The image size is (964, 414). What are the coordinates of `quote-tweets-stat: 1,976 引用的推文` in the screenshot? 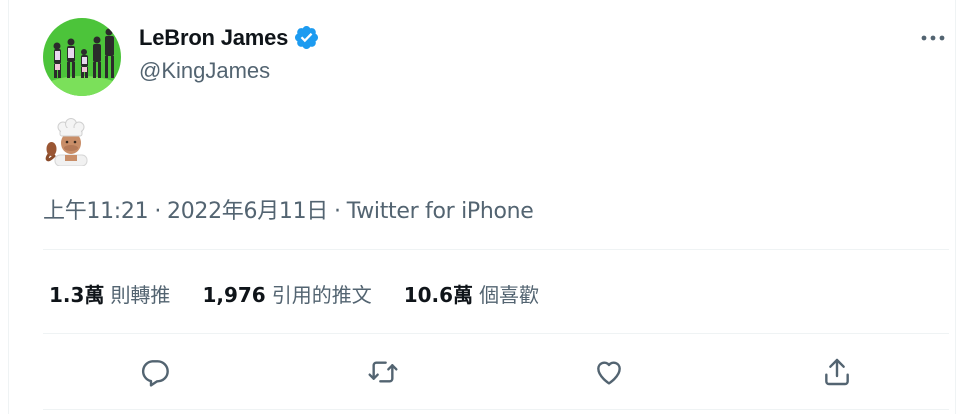 It's located at (286, 293).